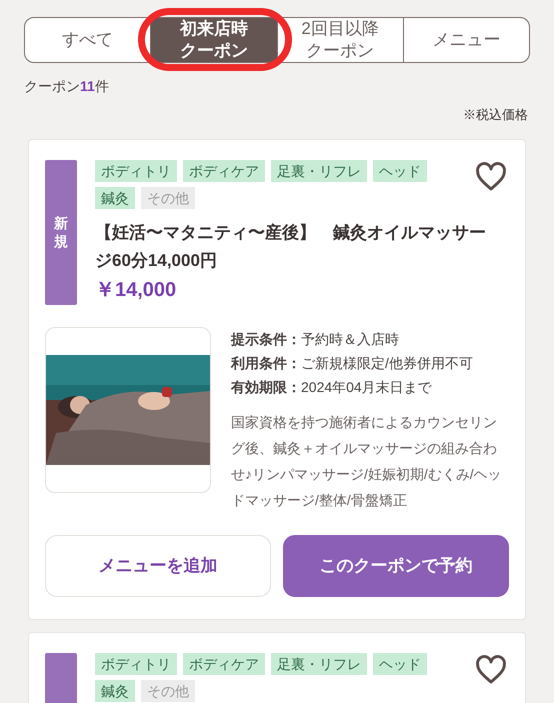 This screenshot has height=703, width=554. I want to click on condition-label: 提示条件：, so click(266, 339).